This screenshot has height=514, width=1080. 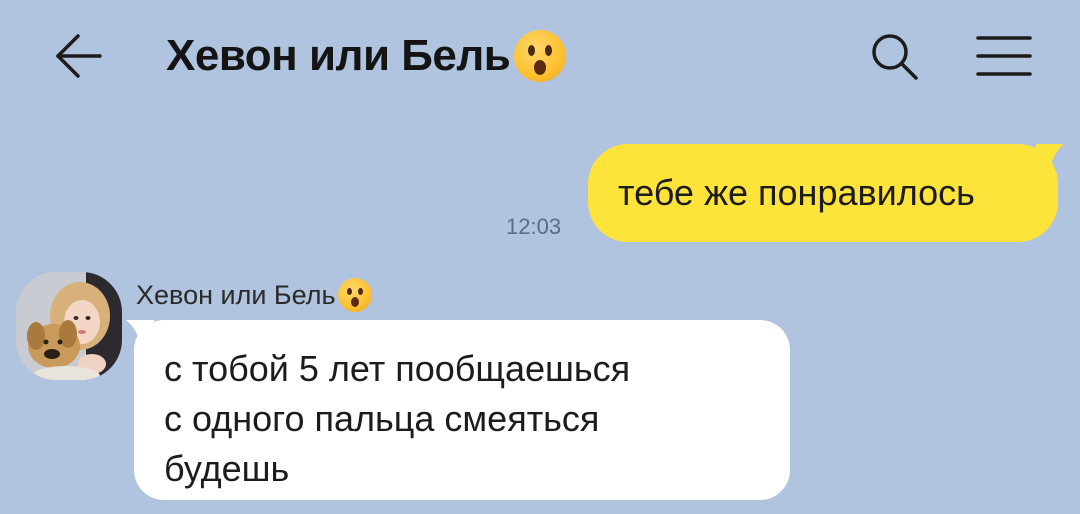 What do you see at coordinates (227, 468) in the screenshot?
I see `incoming-message-line: будешь` at bounding box center [227, 468].